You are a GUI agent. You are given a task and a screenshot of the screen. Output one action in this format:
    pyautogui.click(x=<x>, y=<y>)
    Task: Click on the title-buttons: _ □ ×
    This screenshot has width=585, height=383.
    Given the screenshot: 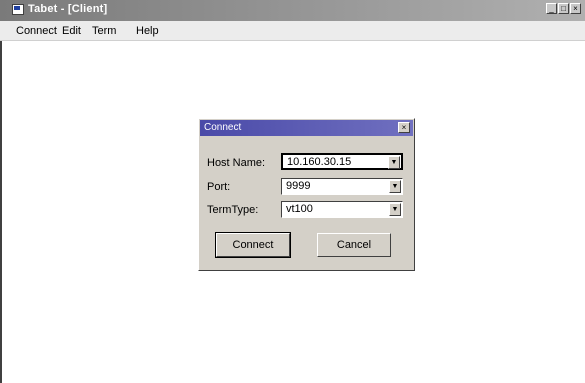 What is the action you would take?
    pyautogui.click(x=563, y=8)
    